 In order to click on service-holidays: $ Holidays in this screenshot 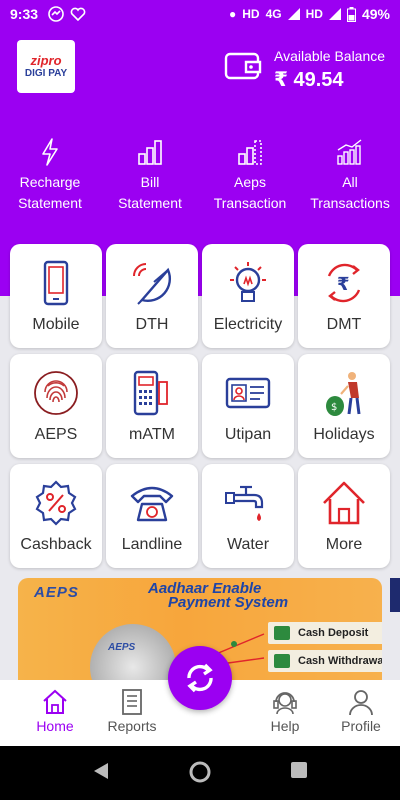, I will do `click(344, 406)`.